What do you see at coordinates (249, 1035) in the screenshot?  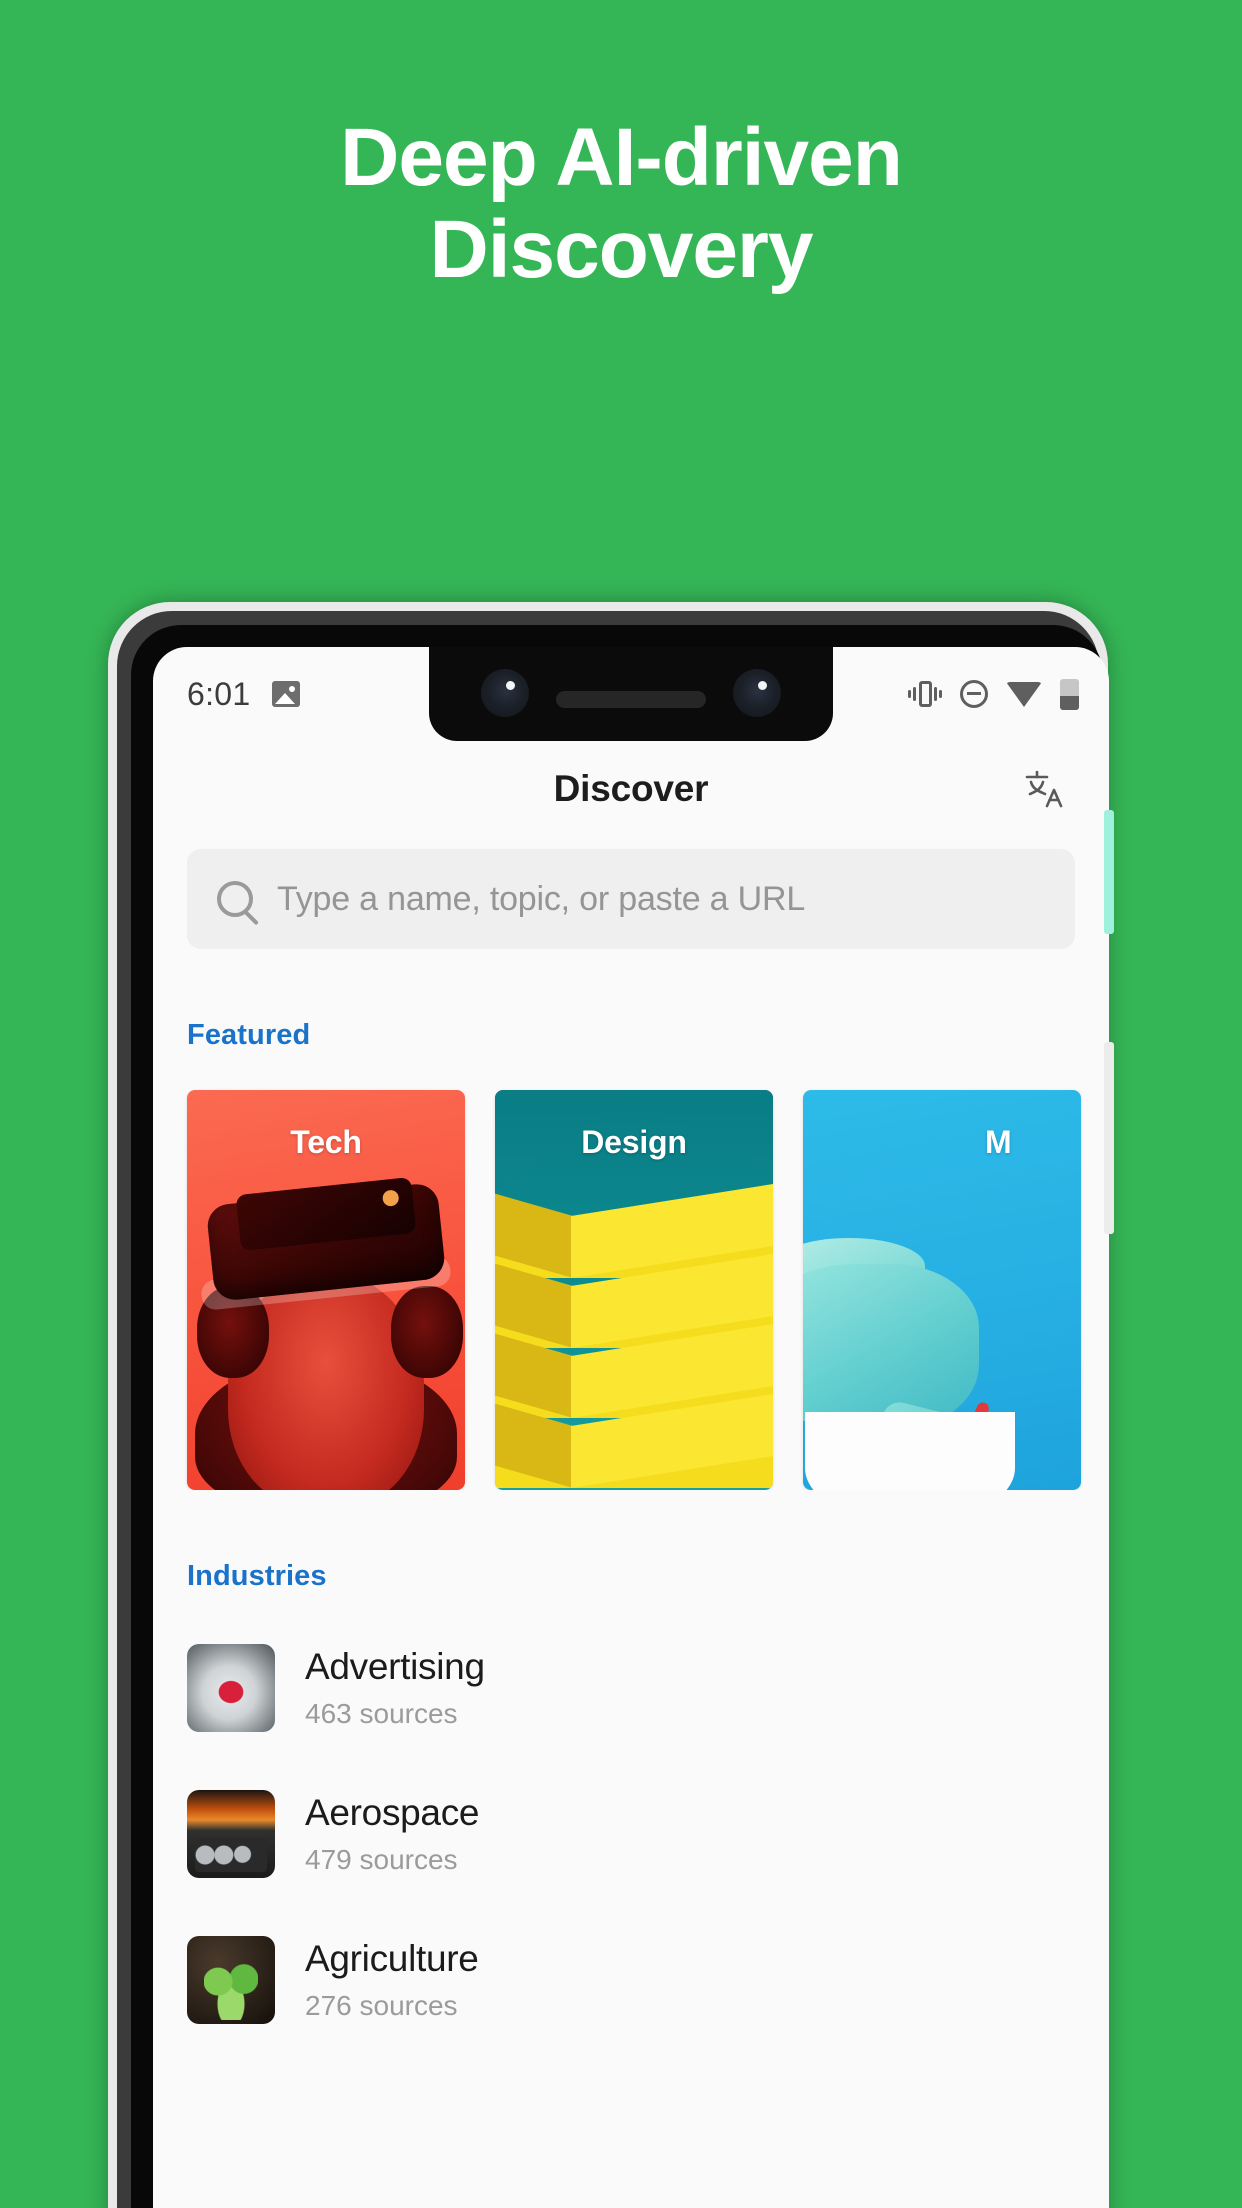 I see `featured-section-label: Featured` at bounding box center [249, 1035].